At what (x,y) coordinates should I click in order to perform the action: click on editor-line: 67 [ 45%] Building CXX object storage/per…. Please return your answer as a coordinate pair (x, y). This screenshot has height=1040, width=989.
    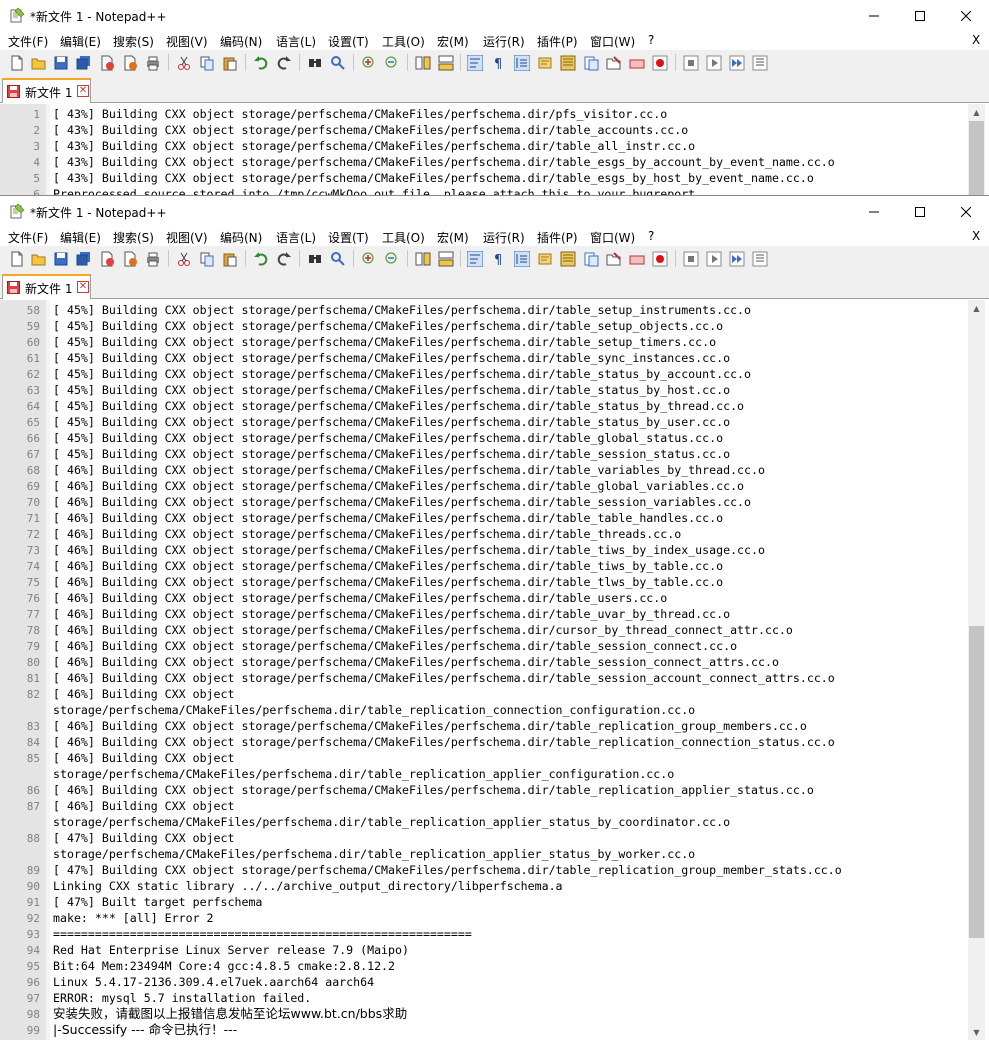
    Looking at the image, I should click on (484, 454).